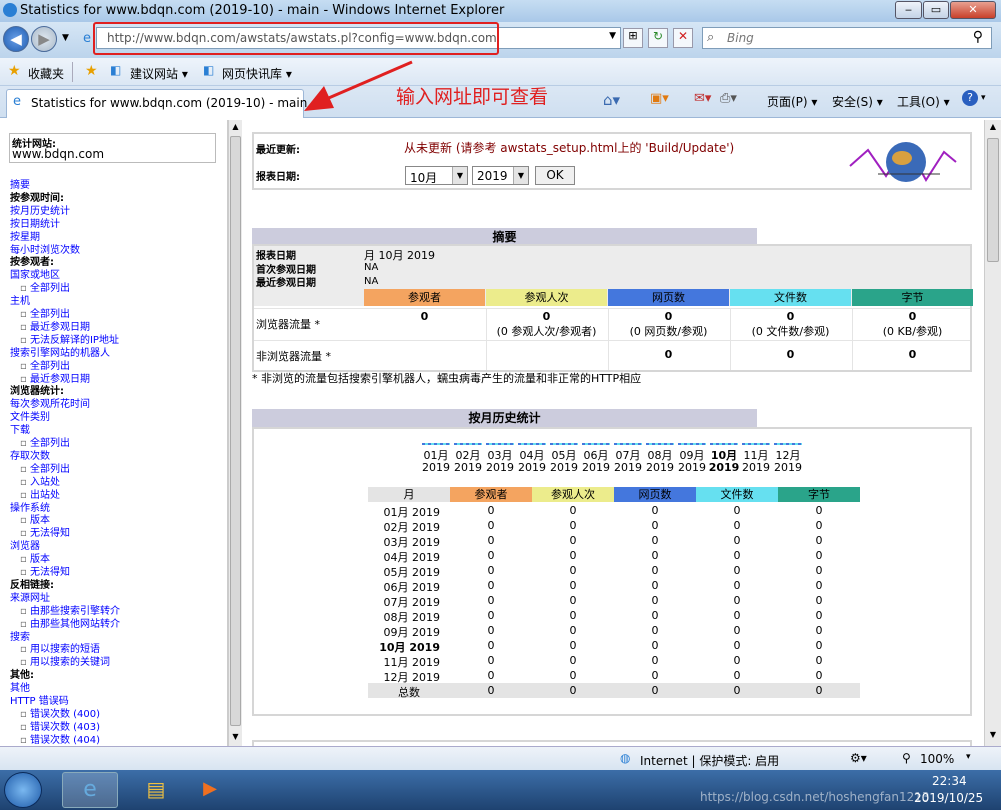 This screenshot has height=810, width=1001. I want to click on clock-time: 22:34, so click(949, 781).